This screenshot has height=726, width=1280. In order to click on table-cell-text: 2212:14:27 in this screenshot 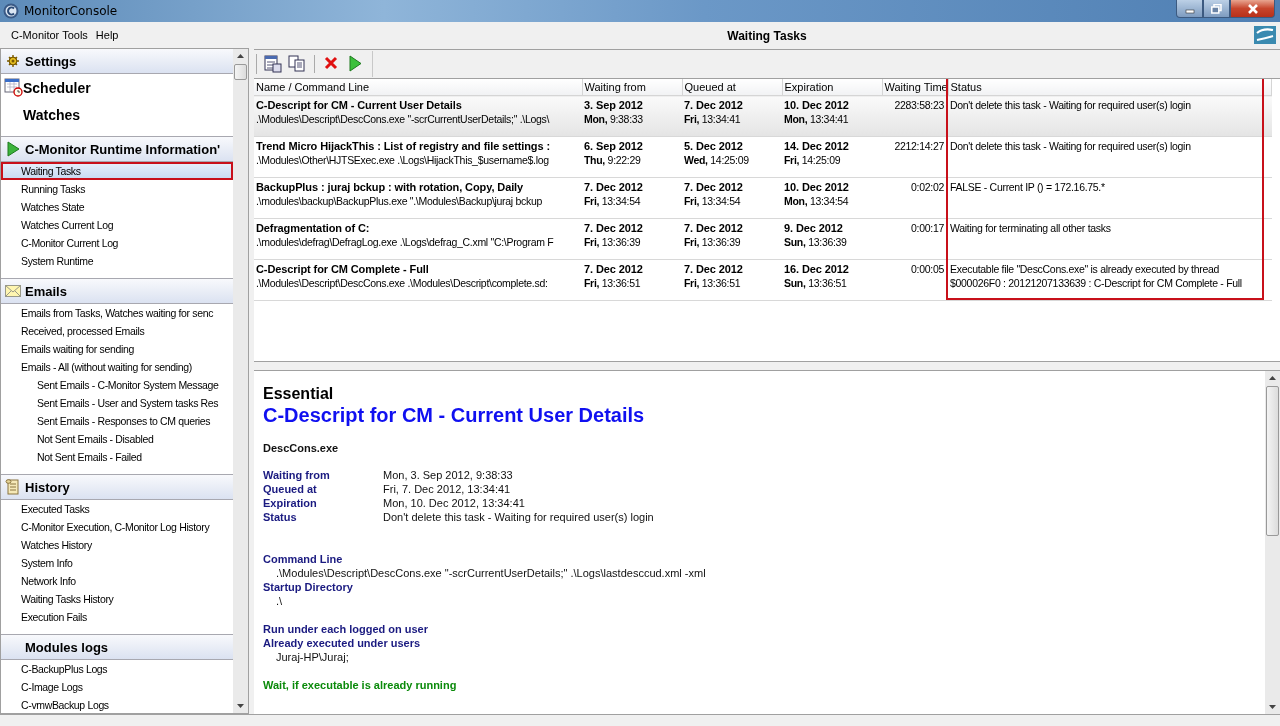, I will do `click(918, 146)`.